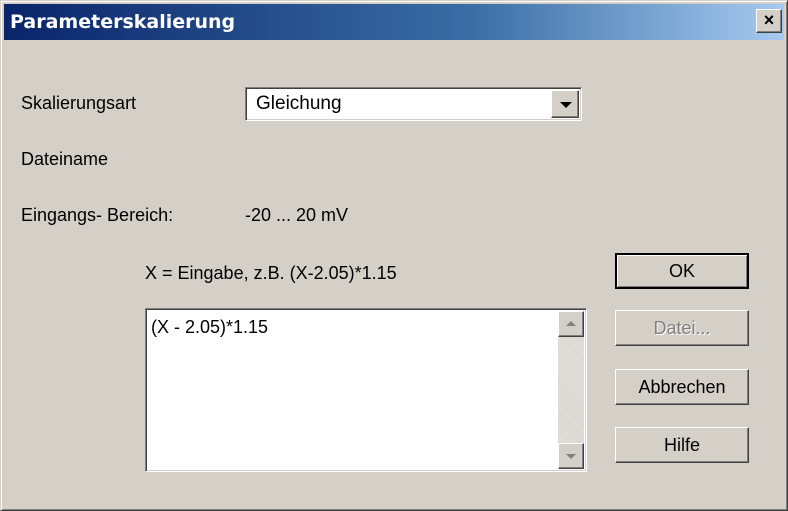 The width and height of the screenshot is (788, 511). Describe the element at coordinates (210, 327) in the screenshot. I see `formula-value: (X - 2.05)*1.15` at that location.